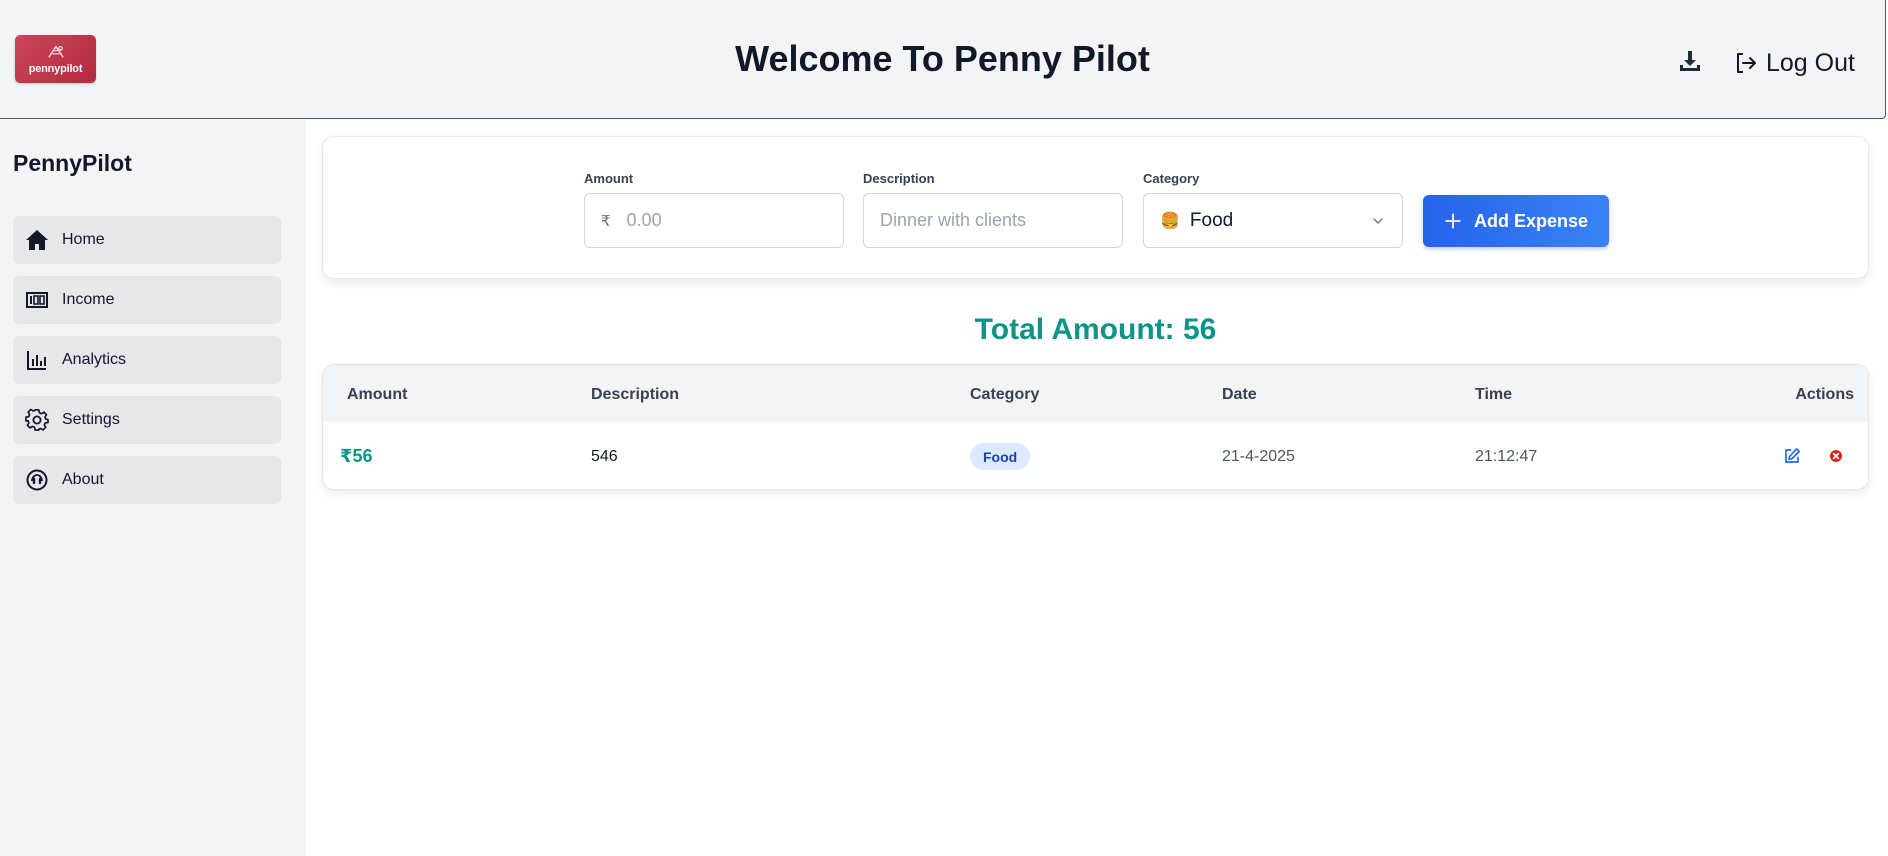 This screenshot has width=1888, height=856. What do you see at coordinates (1000, 456) in the screenshot?
I see `category-badge: Food` at bounding box center [1000, 456].